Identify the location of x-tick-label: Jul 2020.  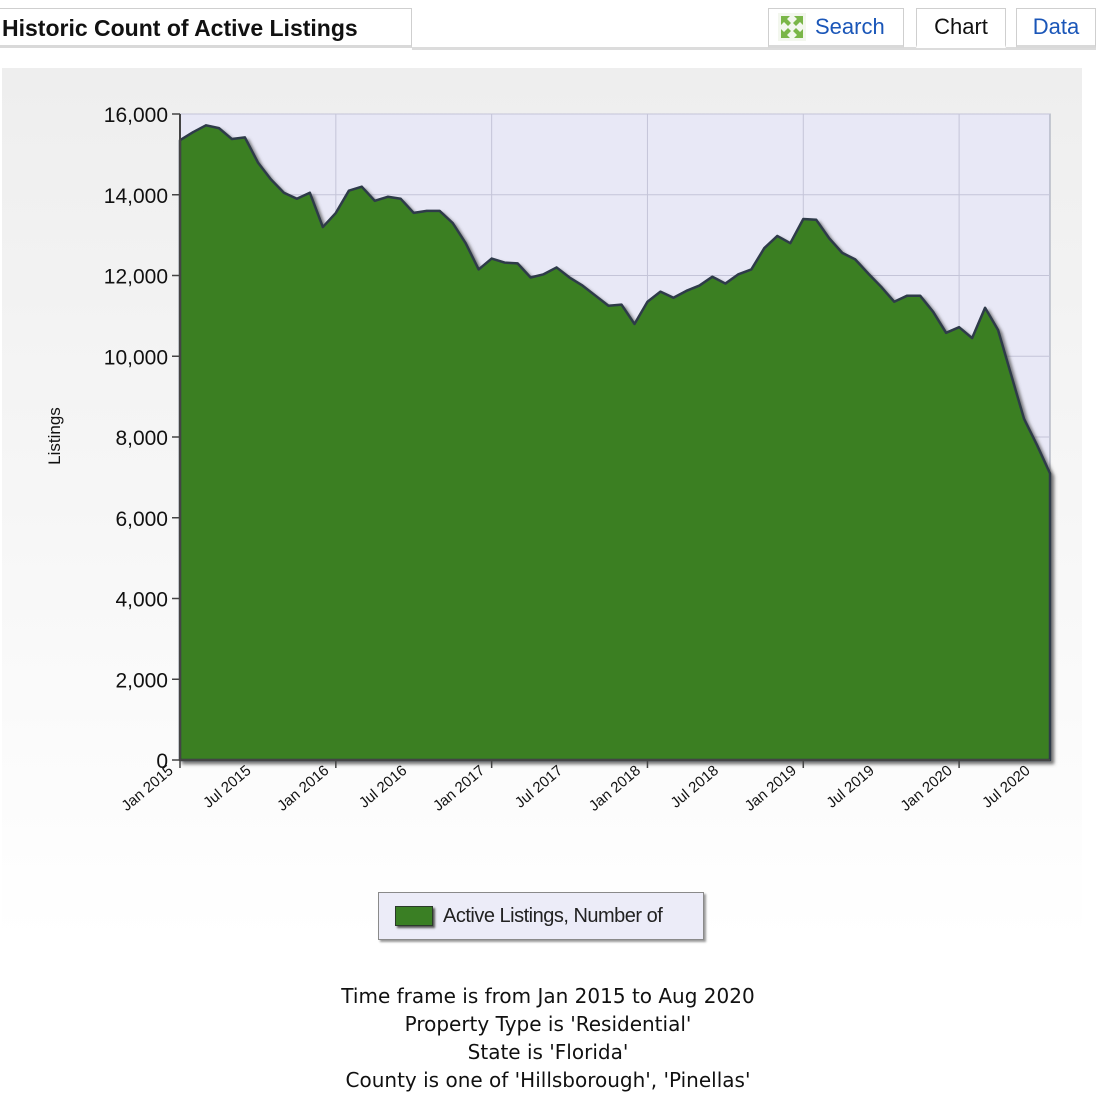
(1006, 786).